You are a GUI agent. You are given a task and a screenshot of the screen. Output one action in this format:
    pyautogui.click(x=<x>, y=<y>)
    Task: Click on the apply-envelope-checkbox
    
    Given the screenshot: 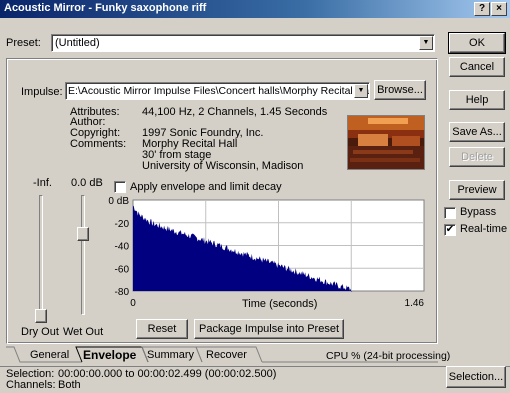 What is the action you would take?
    pyautogui.click(x=120, y=187)
    